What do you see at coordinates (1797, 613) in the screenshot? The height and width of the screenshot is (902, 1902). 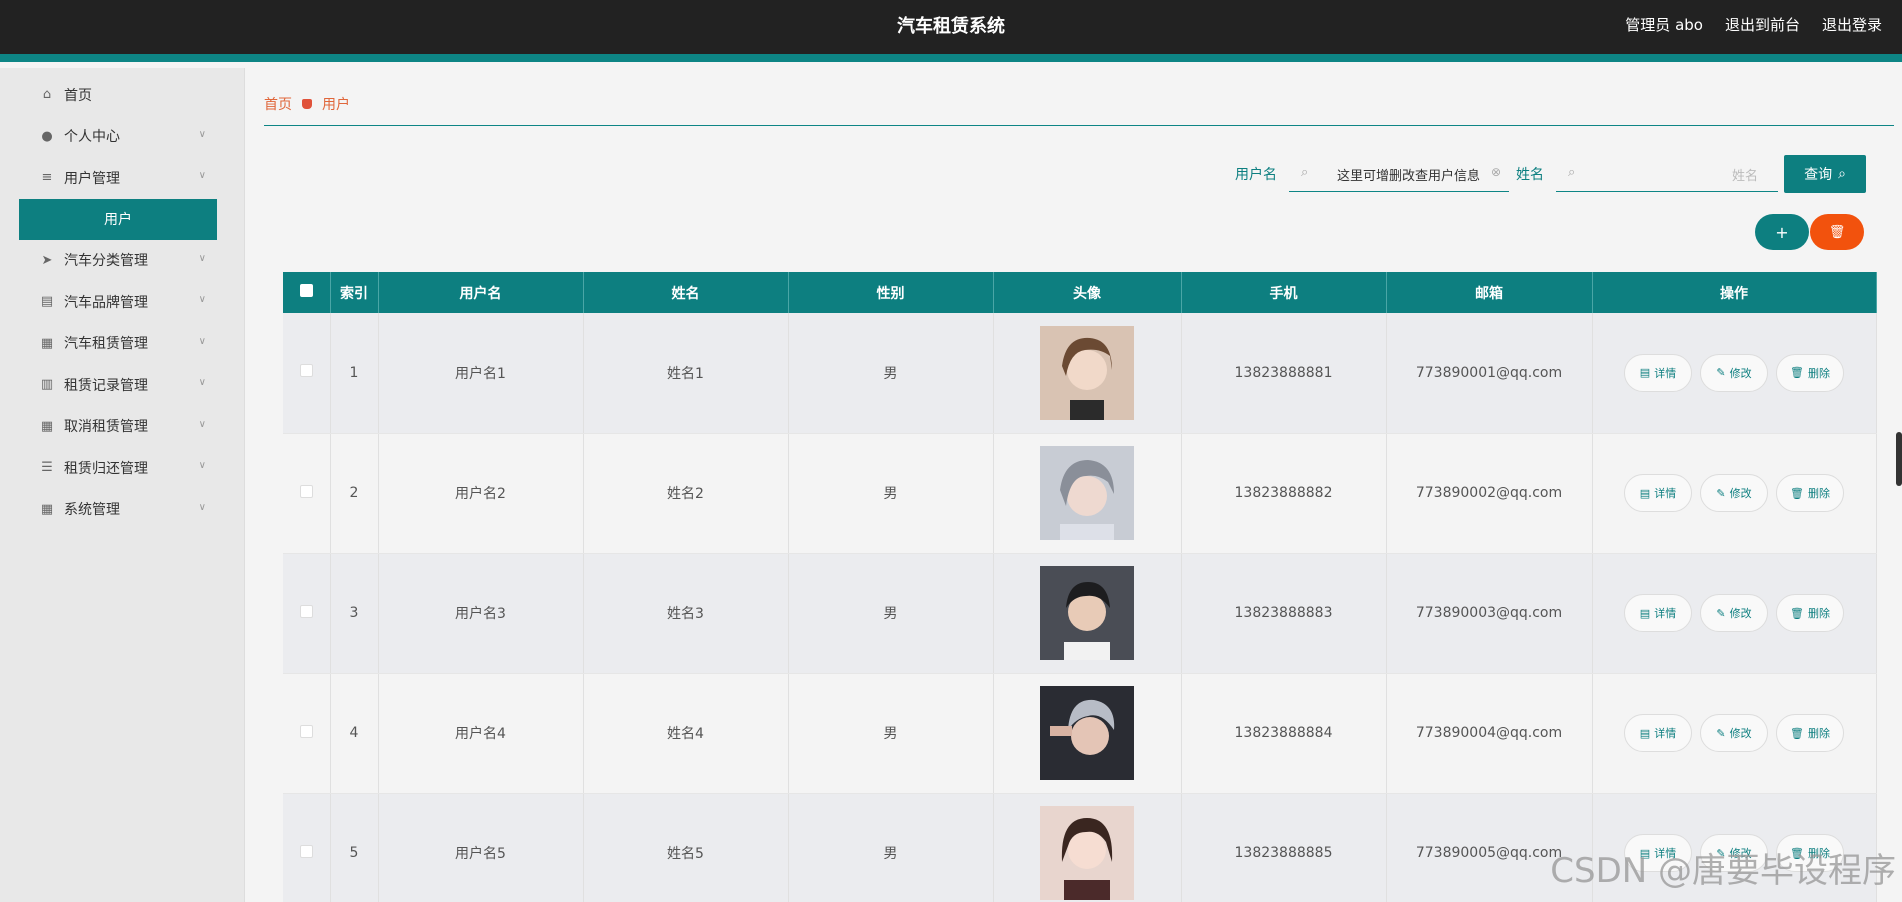 I see `trash-icon: 🗑` at bounding box center [1797, 613].